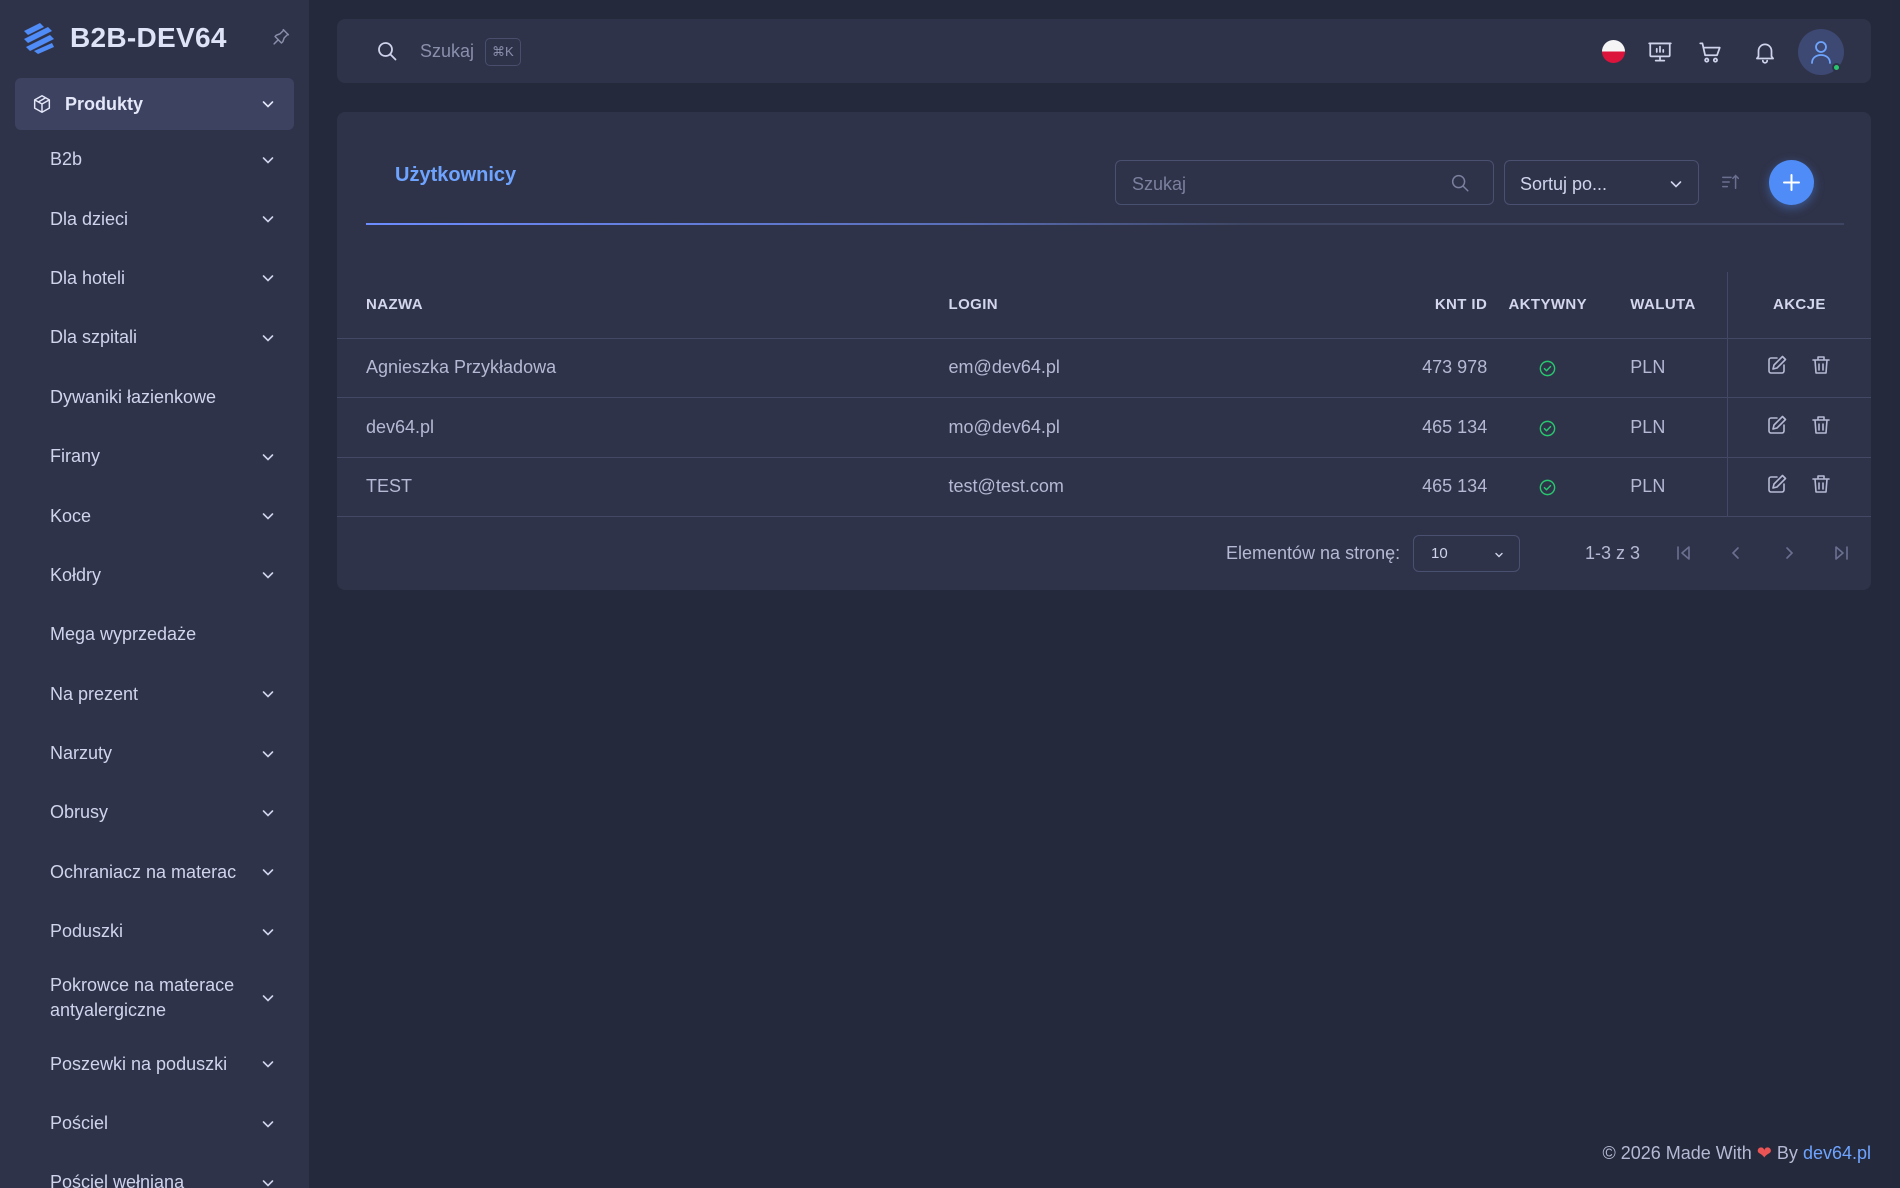 The height and width of the screenshot is (1188, 1900). What do you see at coordinates (643, 487) in the screenshot?
I see `cell-name: TEST` at bounding box center [643, 487].